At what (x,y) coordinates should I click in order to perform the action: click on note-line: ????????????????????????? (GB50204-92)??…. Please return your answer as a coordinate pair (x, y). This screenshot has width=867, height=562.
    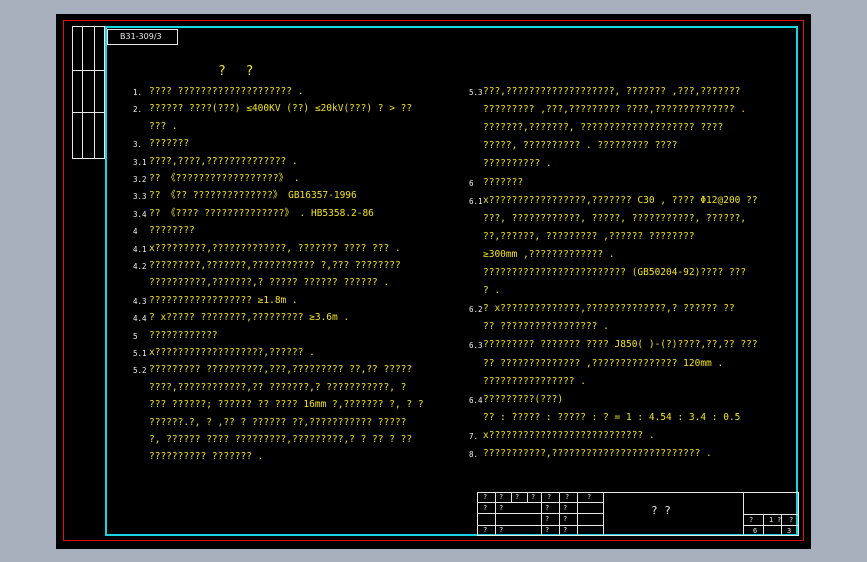
    Looking at the image, I should click on (615, 272).